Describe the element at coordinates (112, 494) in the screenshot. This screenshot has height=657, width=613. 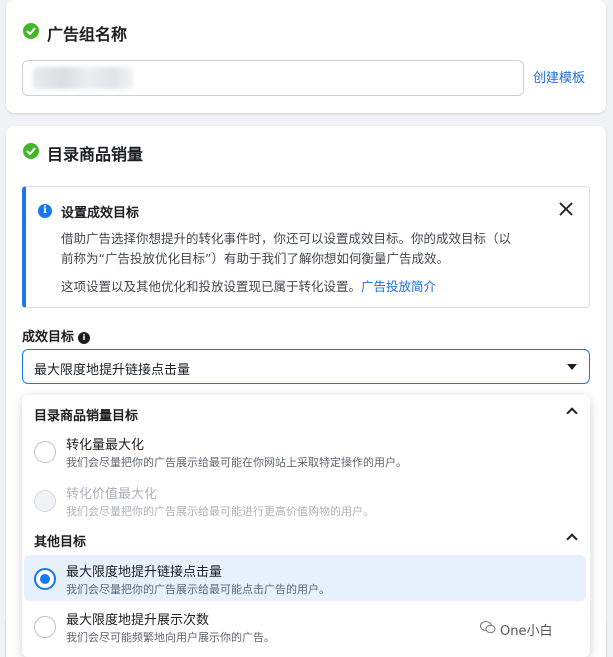
I see `option-title: 转化价值最大化` at that location.